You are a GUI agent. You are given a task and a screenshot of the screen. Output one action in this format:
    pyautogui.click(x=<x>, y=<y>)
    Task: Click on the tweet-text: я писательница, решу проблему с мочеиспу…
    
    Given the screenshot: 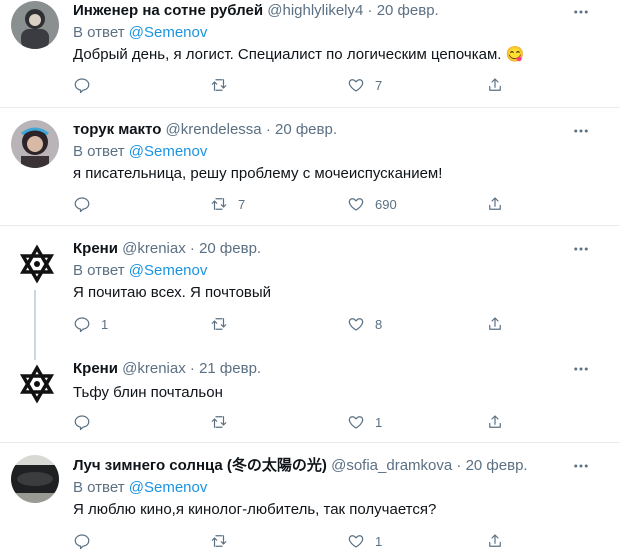 What is the action you would take?
    pyautogui.click(x=258, y=173)
    